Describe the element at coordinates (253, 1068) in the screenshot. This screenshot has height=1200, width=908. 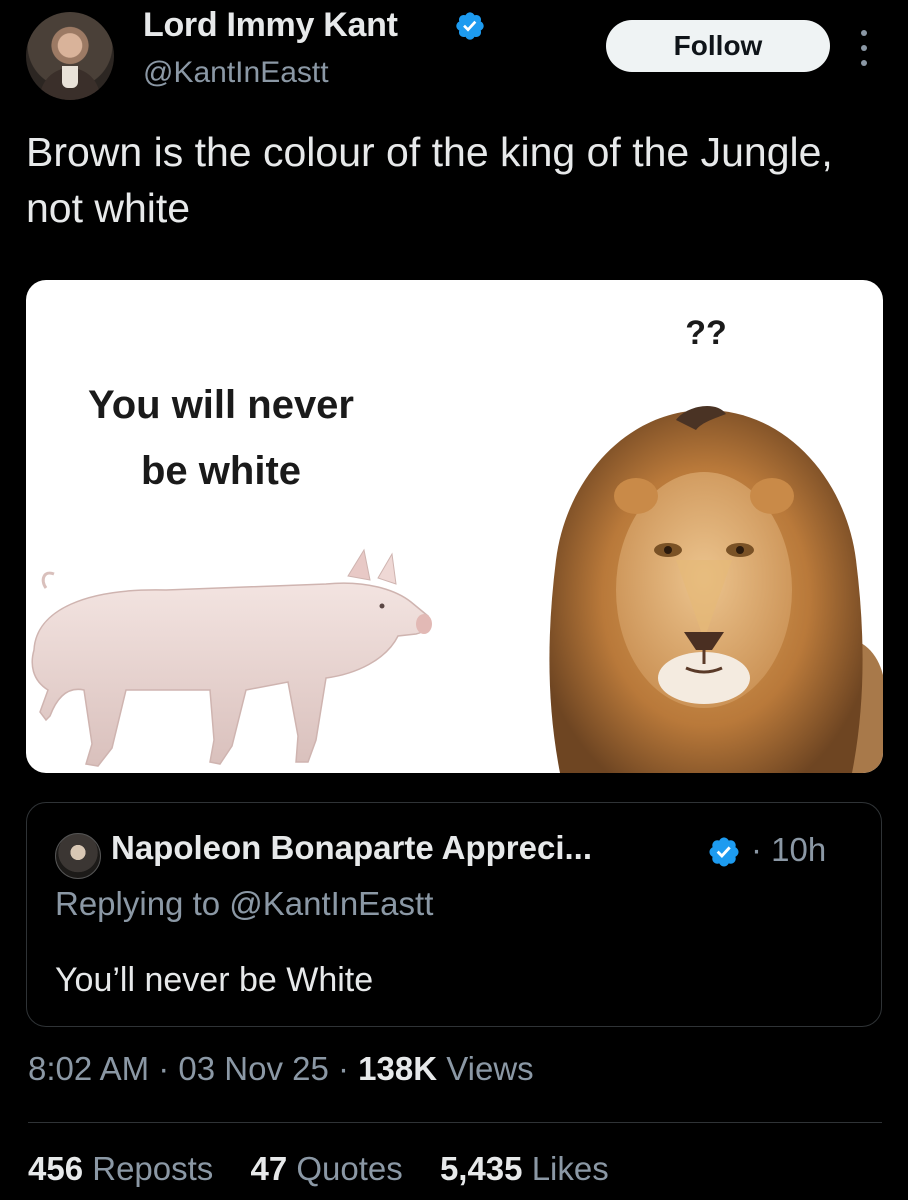
I see `tweet-date: 03 Nov 25` at that location.